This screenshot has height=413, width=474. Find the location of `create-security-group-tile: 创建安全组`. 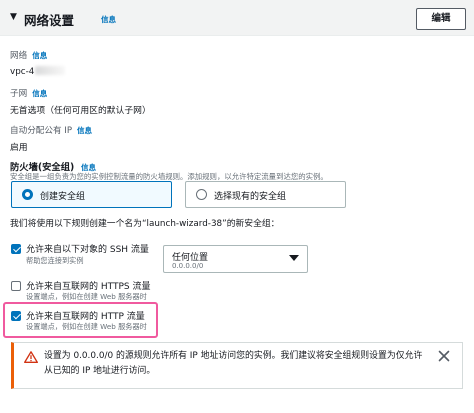

create-security-group-tile: 创建安全组 is located at coordinates (91, 194).